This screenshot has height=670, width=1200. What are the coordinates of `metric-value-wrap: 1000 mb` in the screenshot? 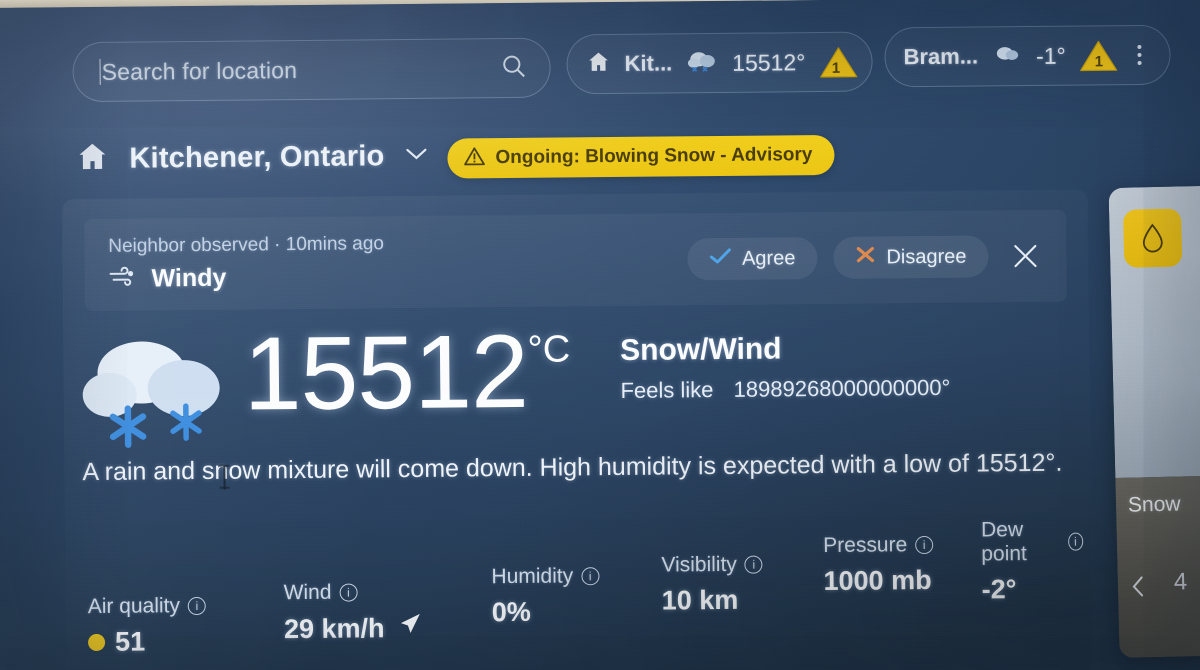 It's located at (878, 581).